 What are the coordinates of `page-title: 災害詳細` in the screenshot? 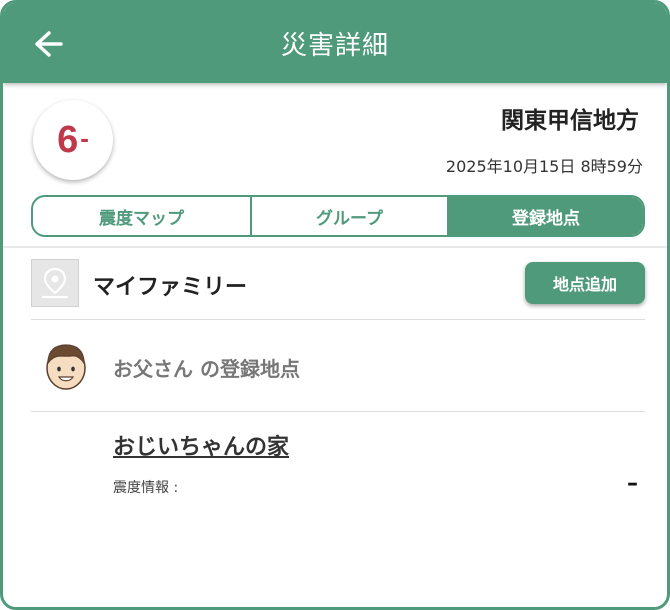 It's located at (334, 46).